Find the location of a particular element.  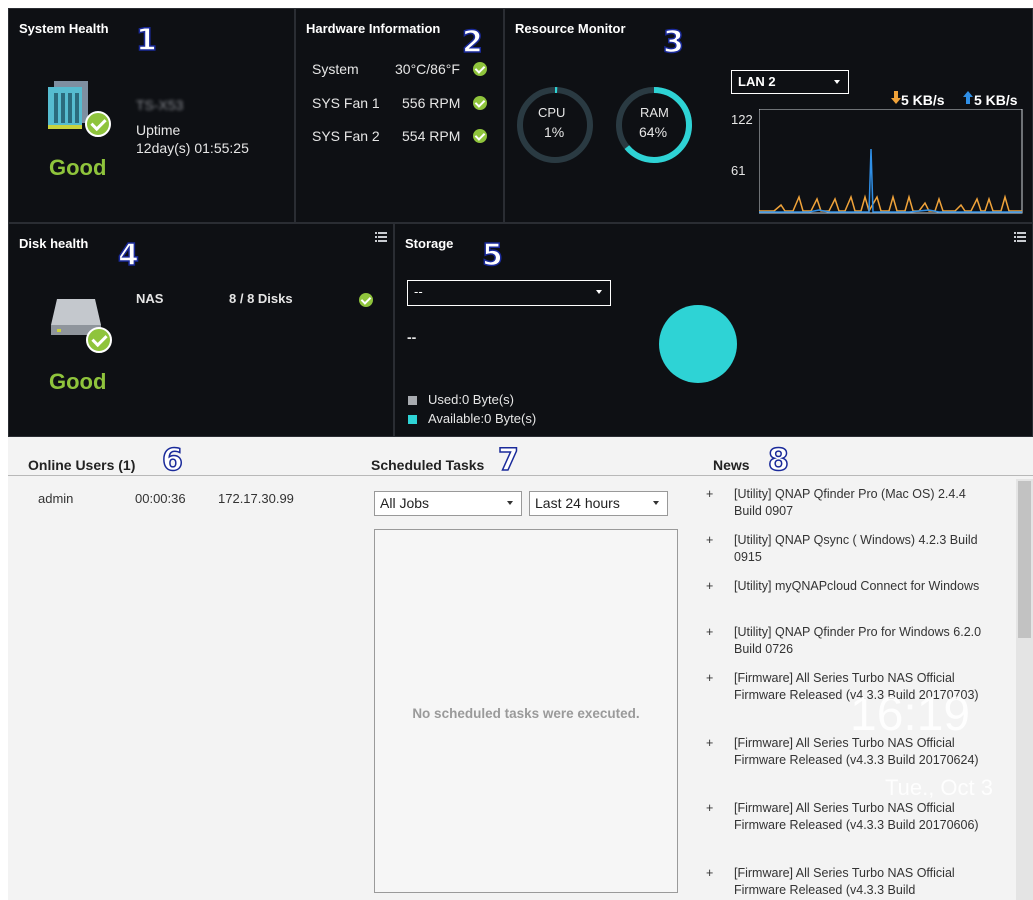

marker-8: 8 is located at coordinates (778, 460).